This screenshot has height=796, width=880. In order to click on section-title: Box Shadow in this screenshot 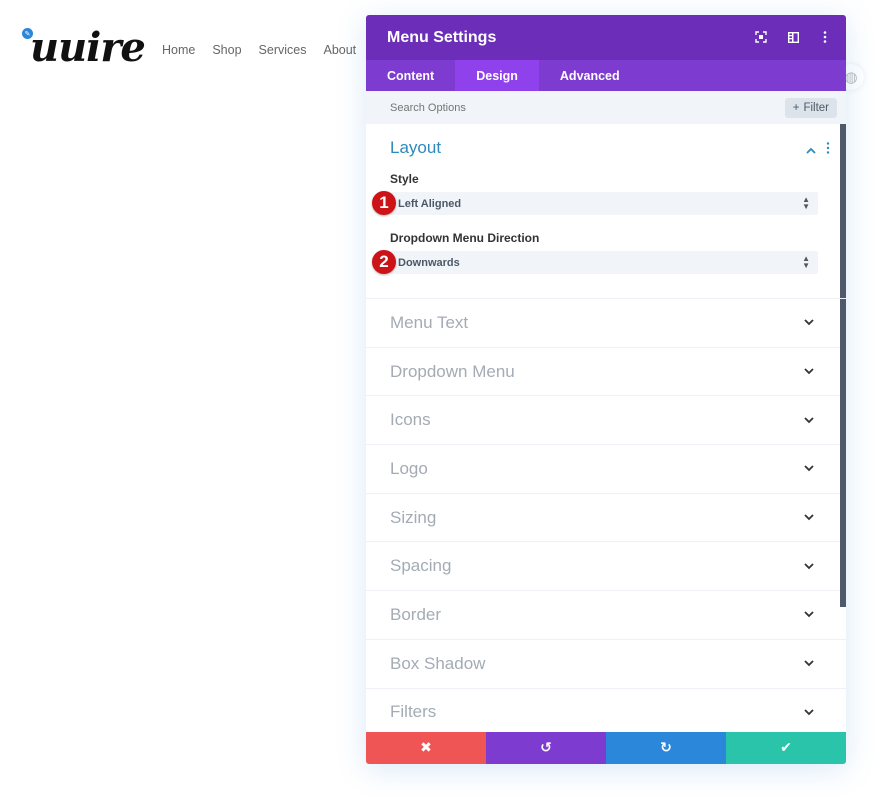, I will do `click(438, 663)`.